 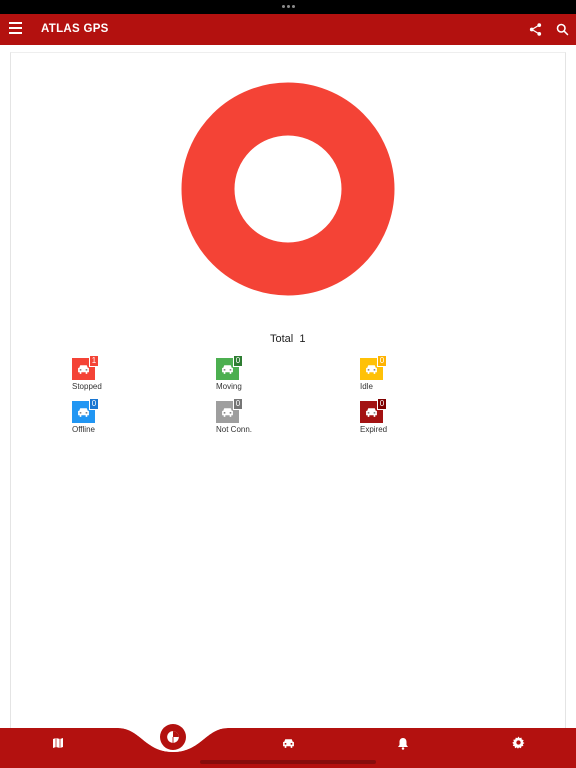 What do you see at coordinates (251, 375) in the screenshot?
I see `status-moving: 0 Moving` at bounding box center [251, 375].